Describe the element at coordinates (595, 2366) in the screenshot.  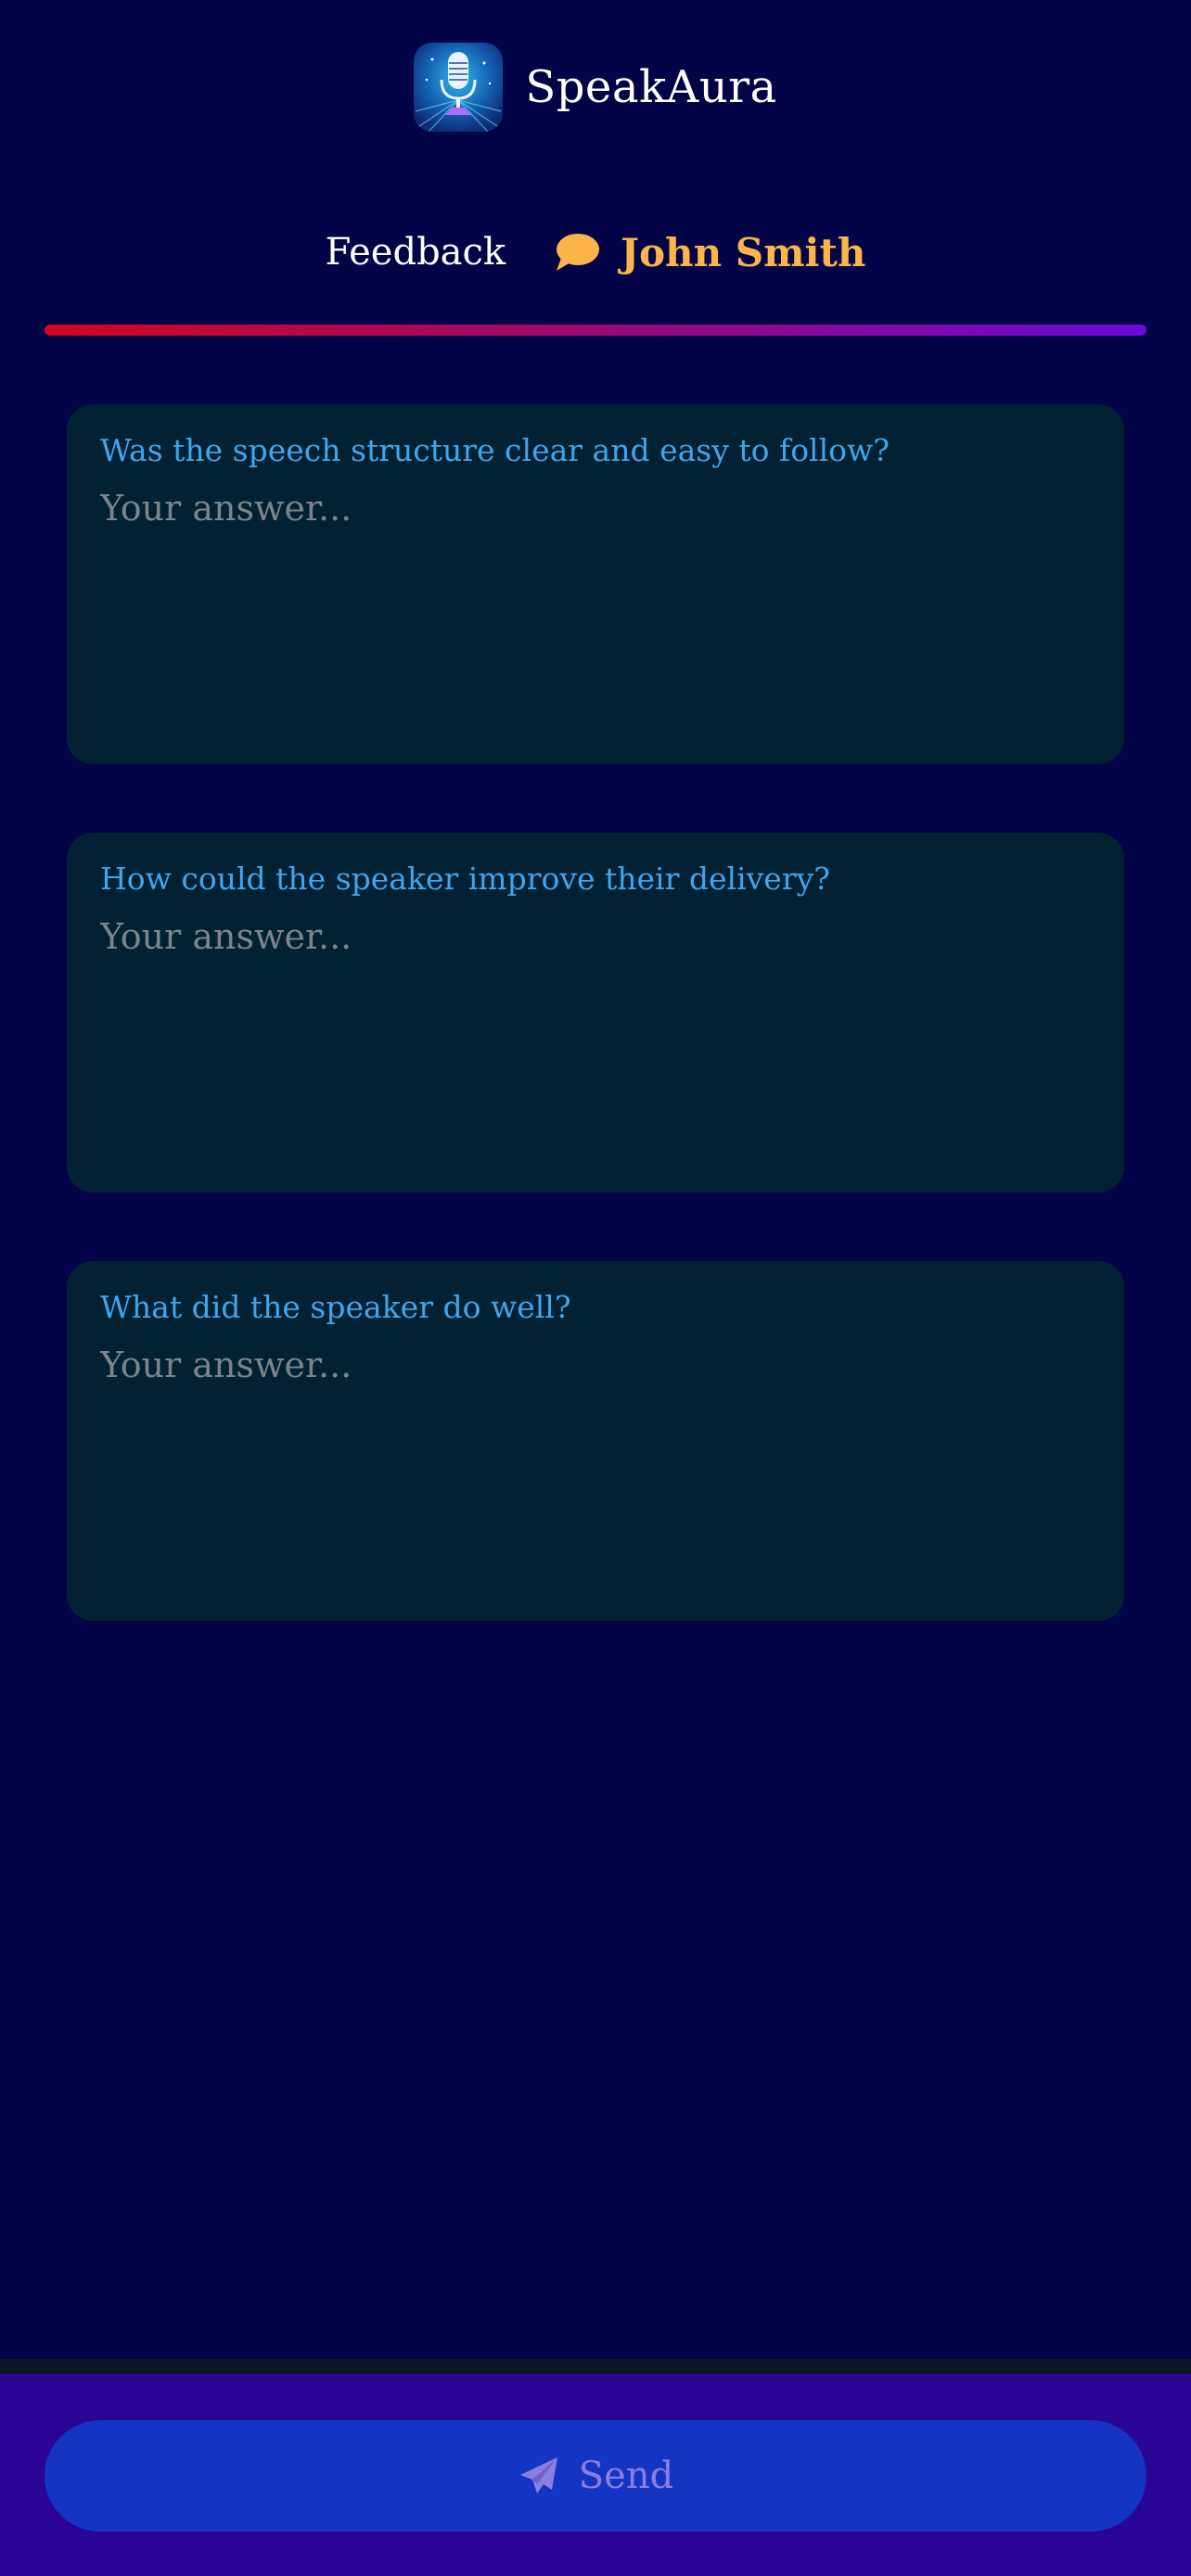
I see `footer-divider` at that location.